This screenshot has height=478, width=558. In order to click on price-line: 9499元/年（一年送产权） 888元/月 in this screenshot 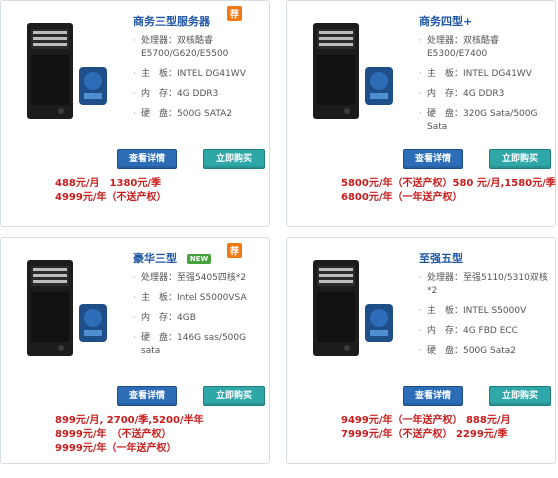, I will do `click(426, 420)`.